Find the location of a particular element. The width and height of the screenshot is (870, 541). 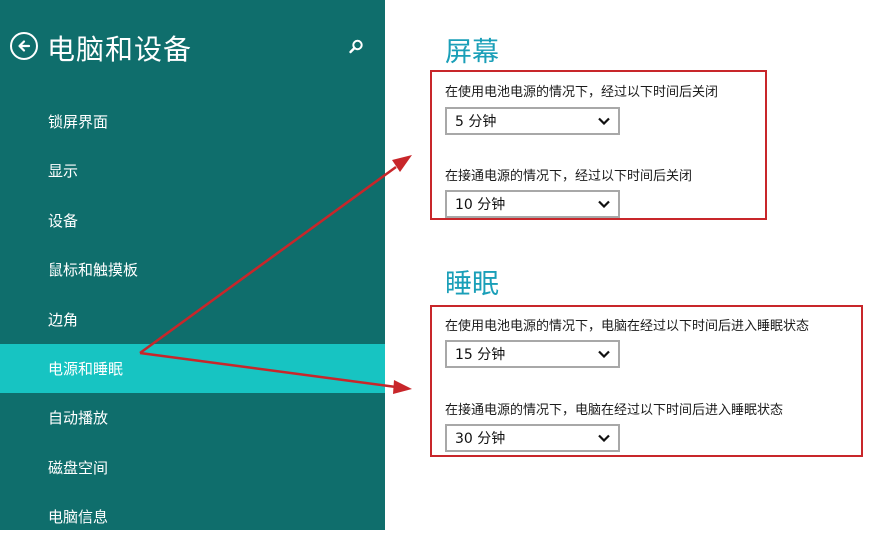

dropdown-value: 30 分钟 is located at coordinates (480, 439).